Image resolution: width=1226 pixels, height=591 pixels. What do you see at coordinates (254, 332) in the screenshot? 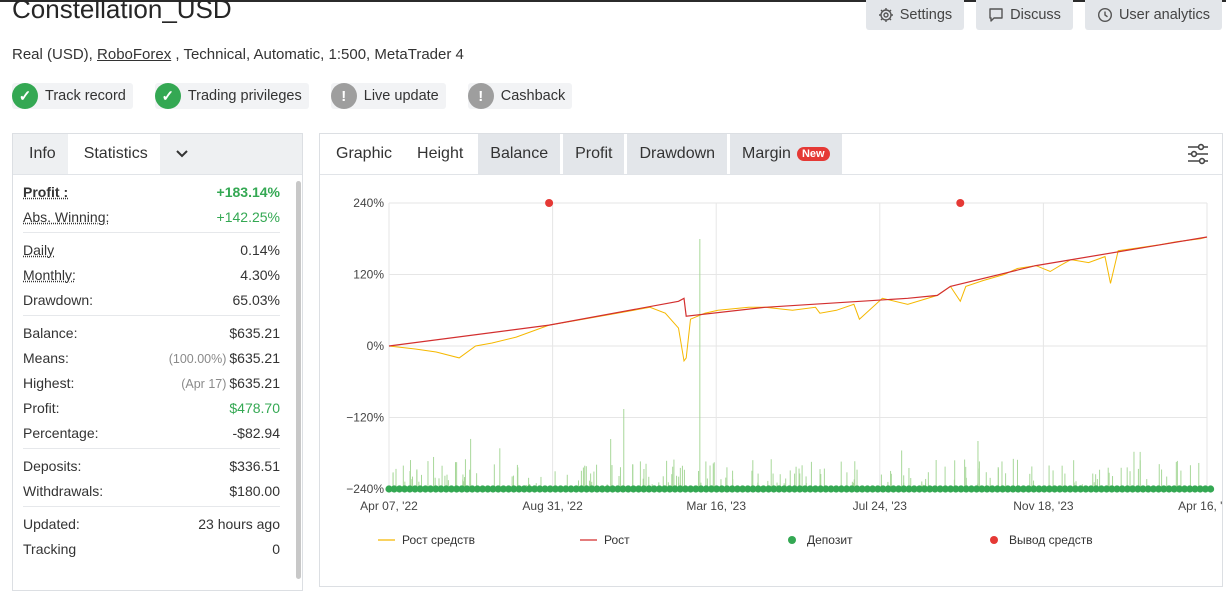
I see `stat-value: $635.21` at bounding box center [254, 332].